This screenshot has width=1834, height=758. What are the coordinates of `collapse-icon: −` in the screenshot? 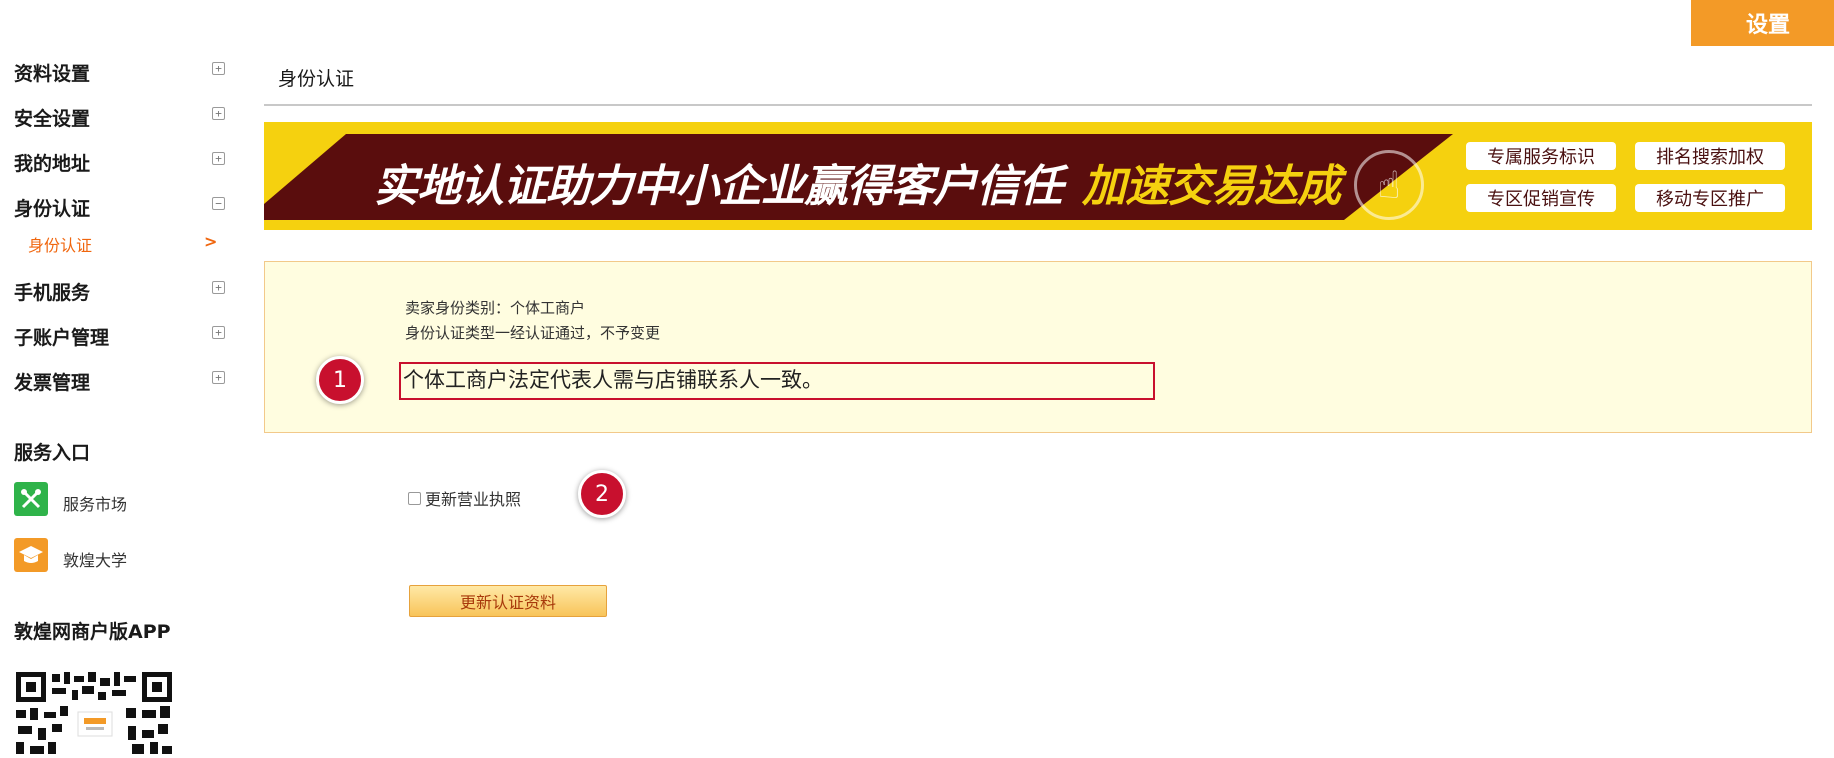 It's located at (218, 203).